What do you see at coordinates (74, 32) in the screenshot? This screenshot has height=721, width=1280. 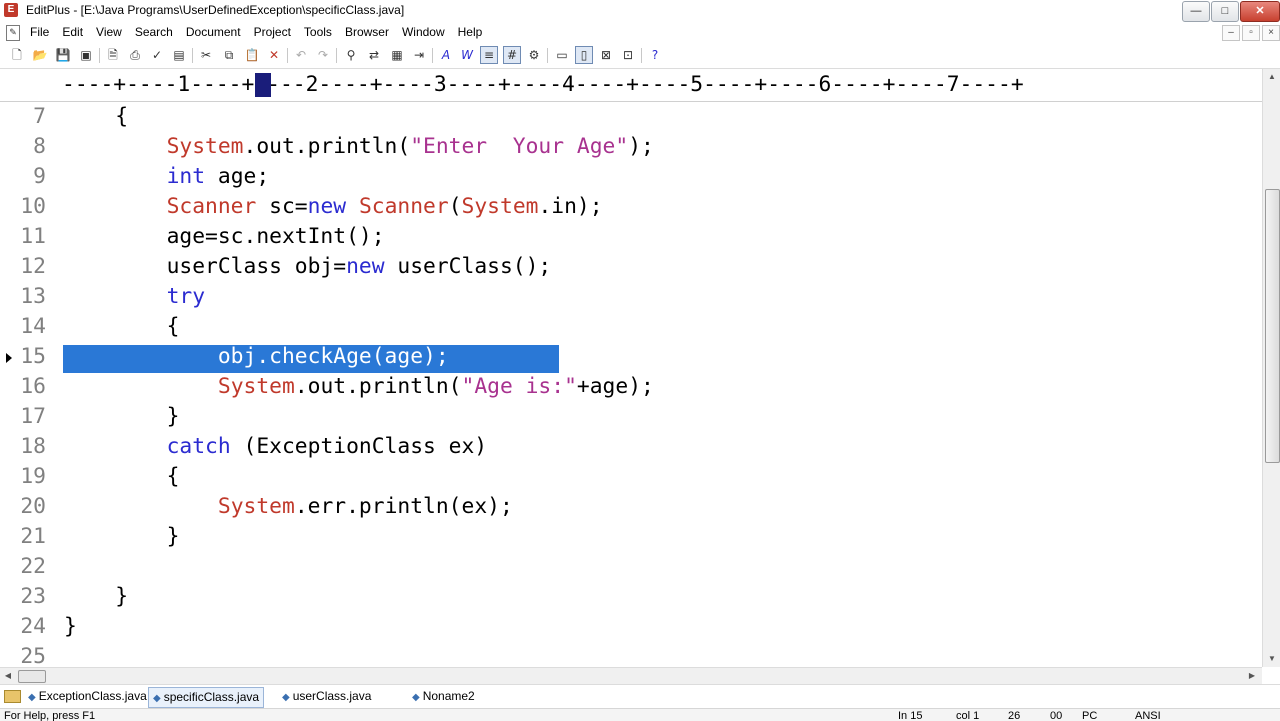 I see `menu-item-edit: Edit` at bounding box center [74, 32].